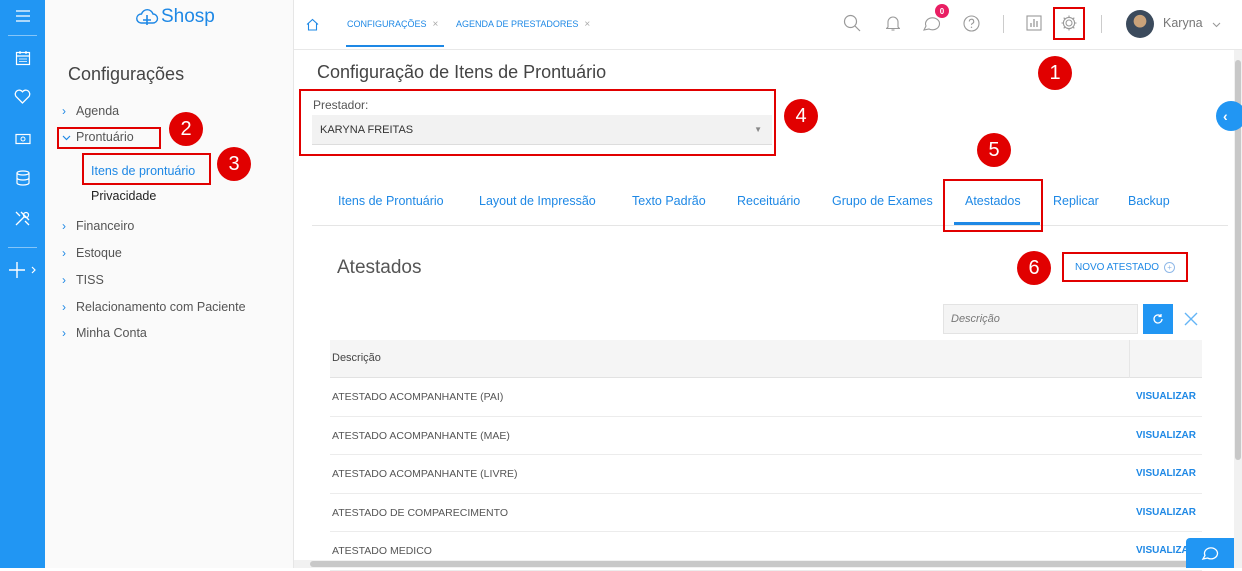 This screenshot has height=571, width=1242. I want to click on step-marker-1: 1, so click(1055, 73).